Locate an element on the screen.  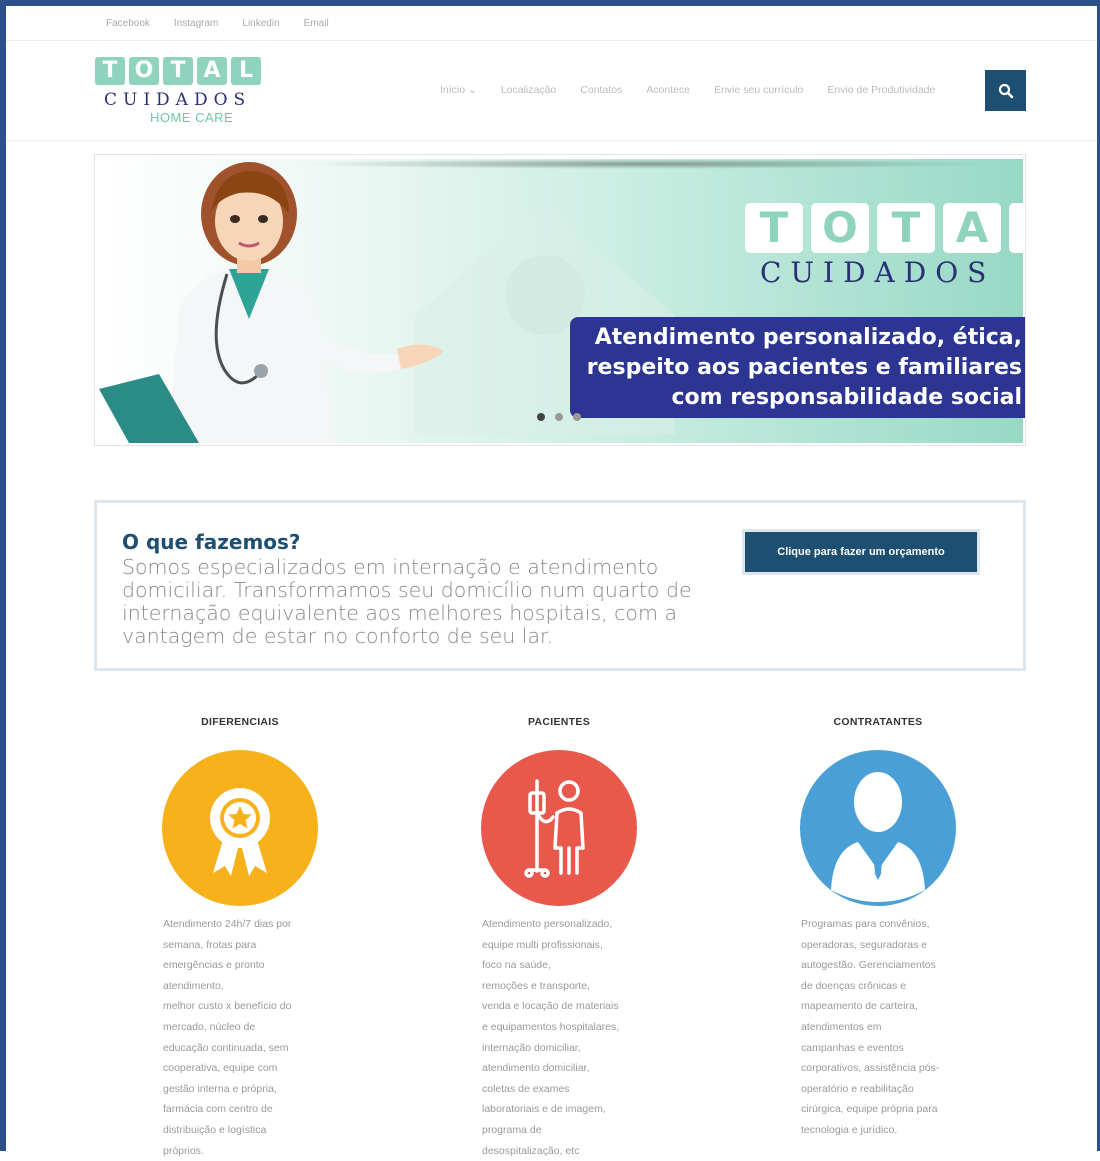
text-line: equipe multi profissionais, is located at coordinates (542, 944).